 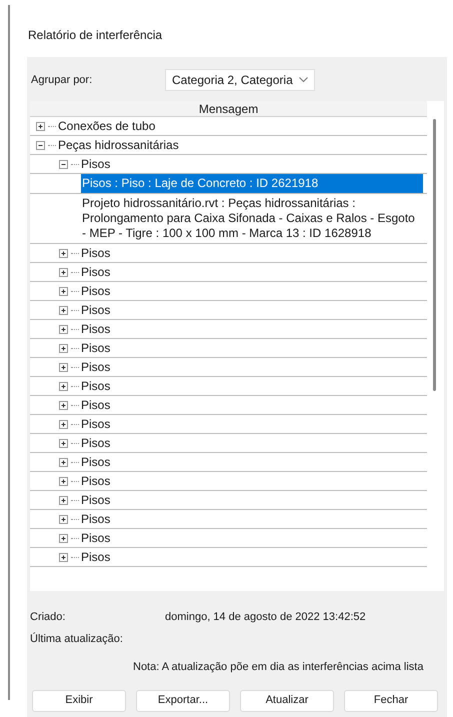 I want to click on note-text: Nota: A atualização põe em dia as interferências acima lista, so click(x=278, y=667).